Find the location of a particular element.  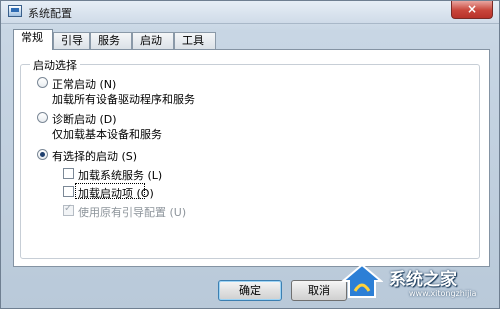

selective-startup-radio is located at coordinates (42, 154).